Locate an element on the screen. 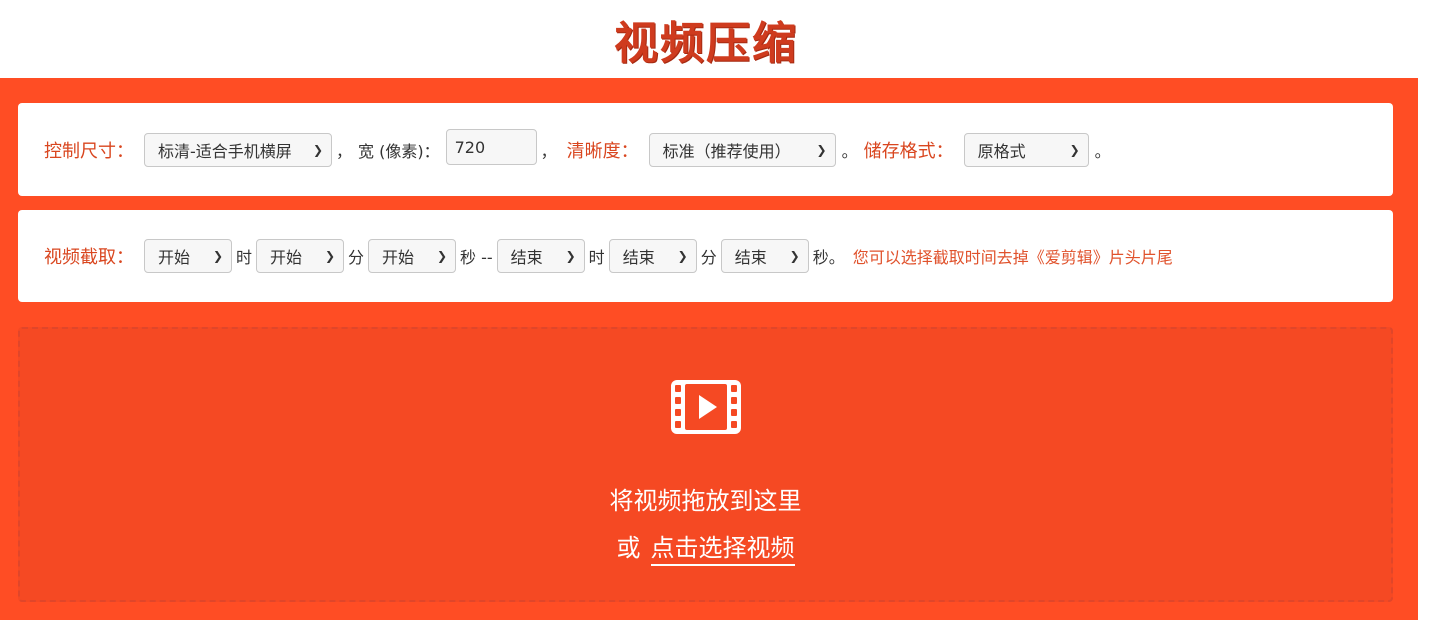  clarity-select: 标准（推荐使用） ❯ is located at coordinates (742, 149).